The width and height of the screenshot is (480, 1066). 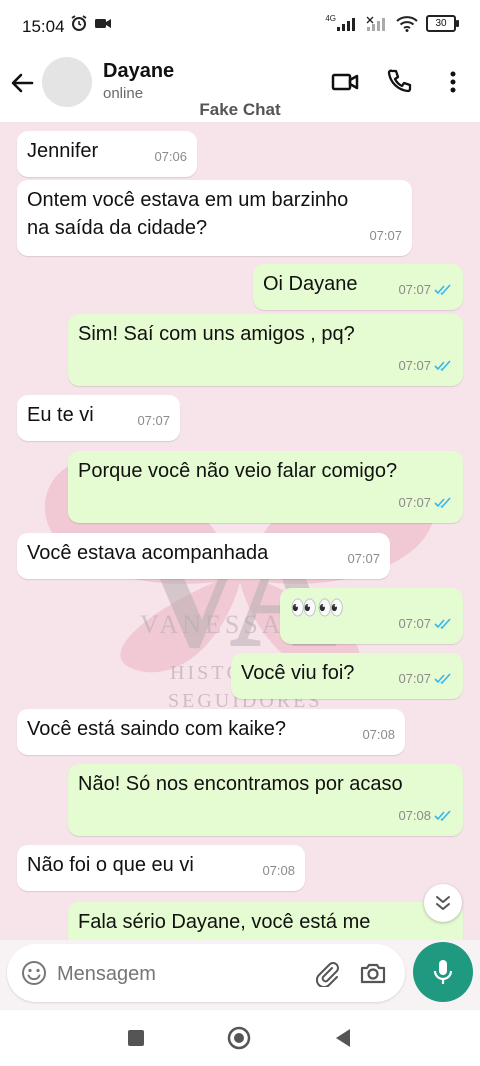 I want to click on message-incoming: Eu te vi 07:07, so click(x=98, y=418).